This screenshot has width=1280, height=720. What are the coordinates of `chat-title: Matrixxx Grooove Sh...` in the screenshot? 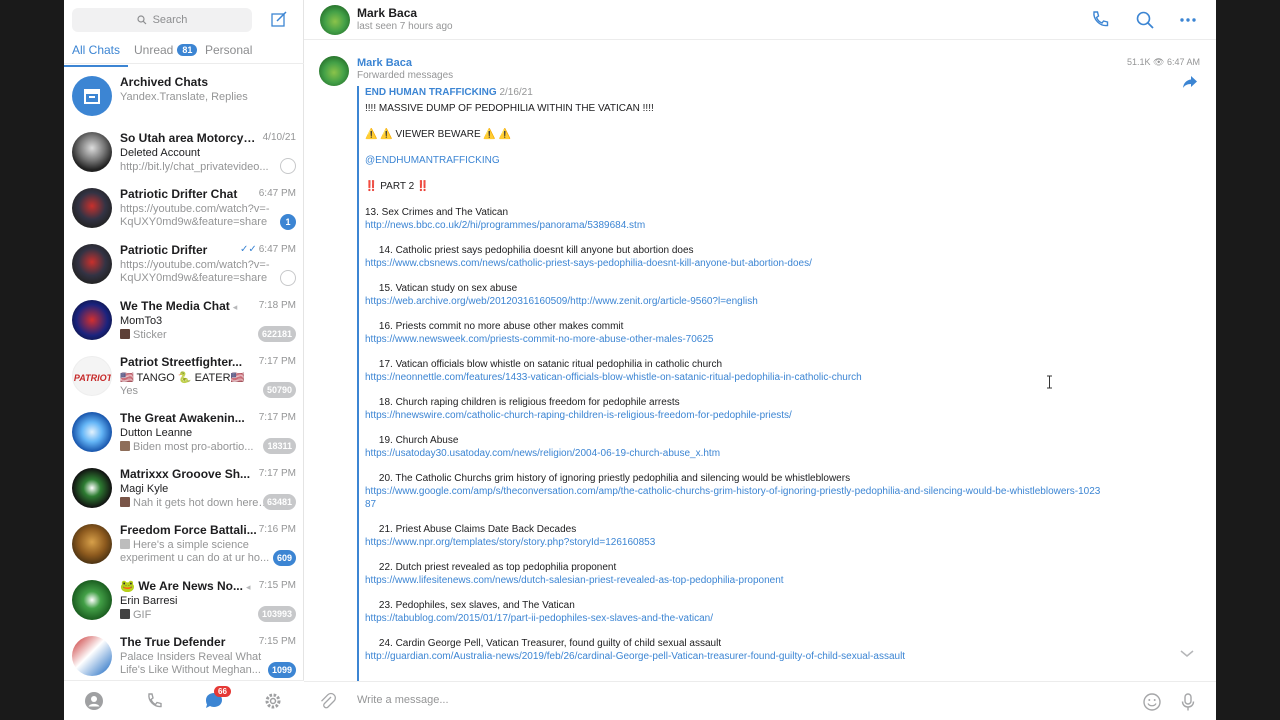 It's located at (185, 474).